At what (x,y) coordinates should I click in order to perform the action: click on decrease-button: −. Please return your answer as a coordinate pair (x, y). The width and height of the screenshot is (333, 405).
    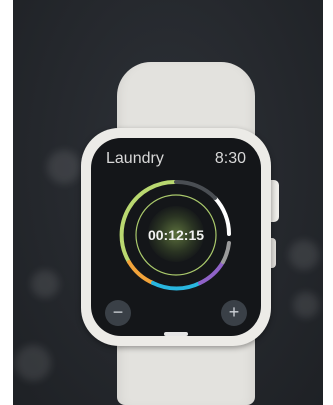
    Looking at the image, I should click on (118, 313).